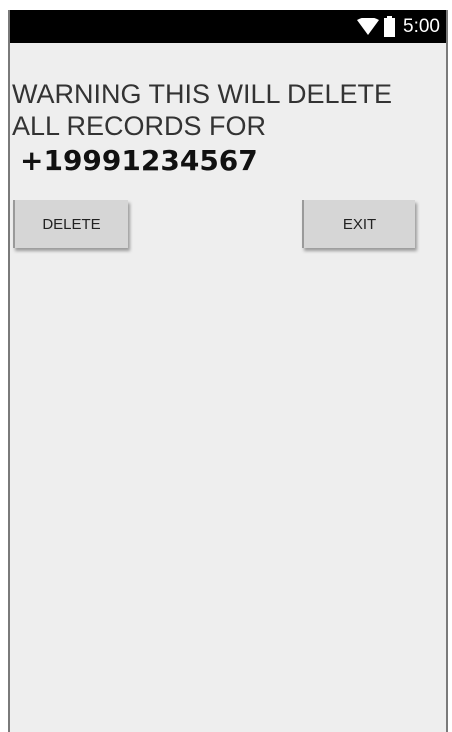  Describe the element at coordinates (421, 26) in the screenshot. I see `status-time: 5:00` at that location.